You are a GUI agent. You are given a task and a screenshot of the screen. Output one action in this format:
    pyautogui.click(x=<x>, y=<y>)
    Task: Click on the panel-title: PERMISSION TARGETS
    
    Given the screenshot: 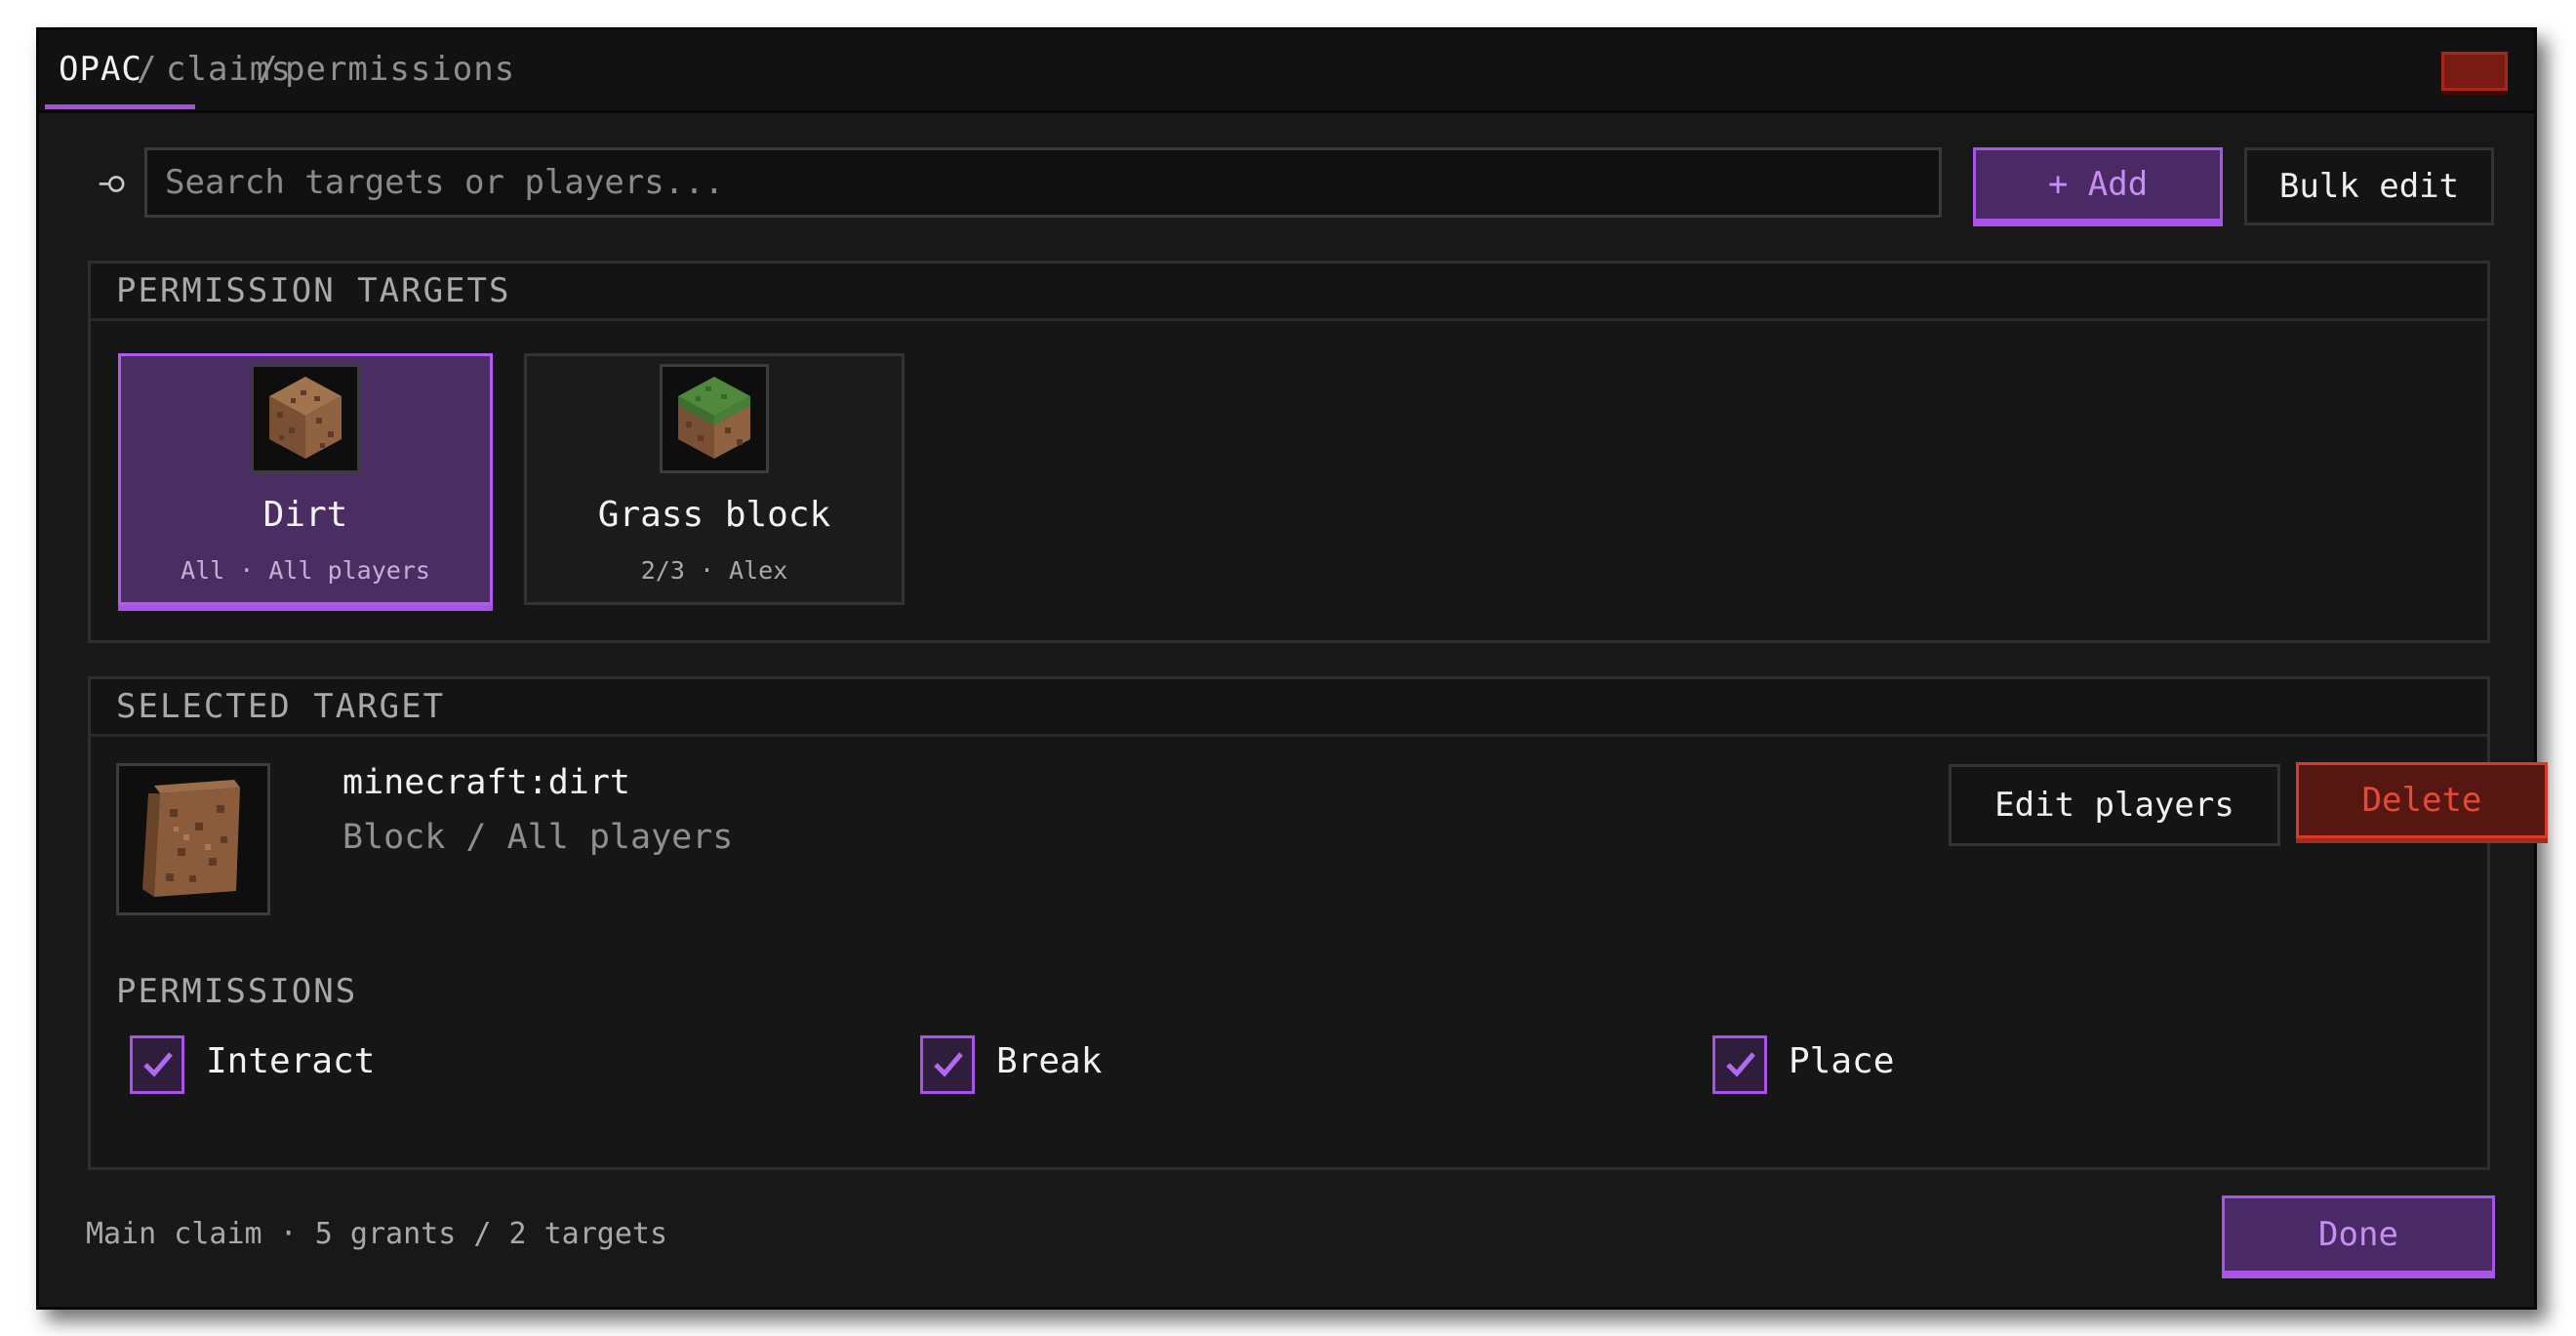 What is the action you would take?
    pyautogui.click(x=313, y=290)
    